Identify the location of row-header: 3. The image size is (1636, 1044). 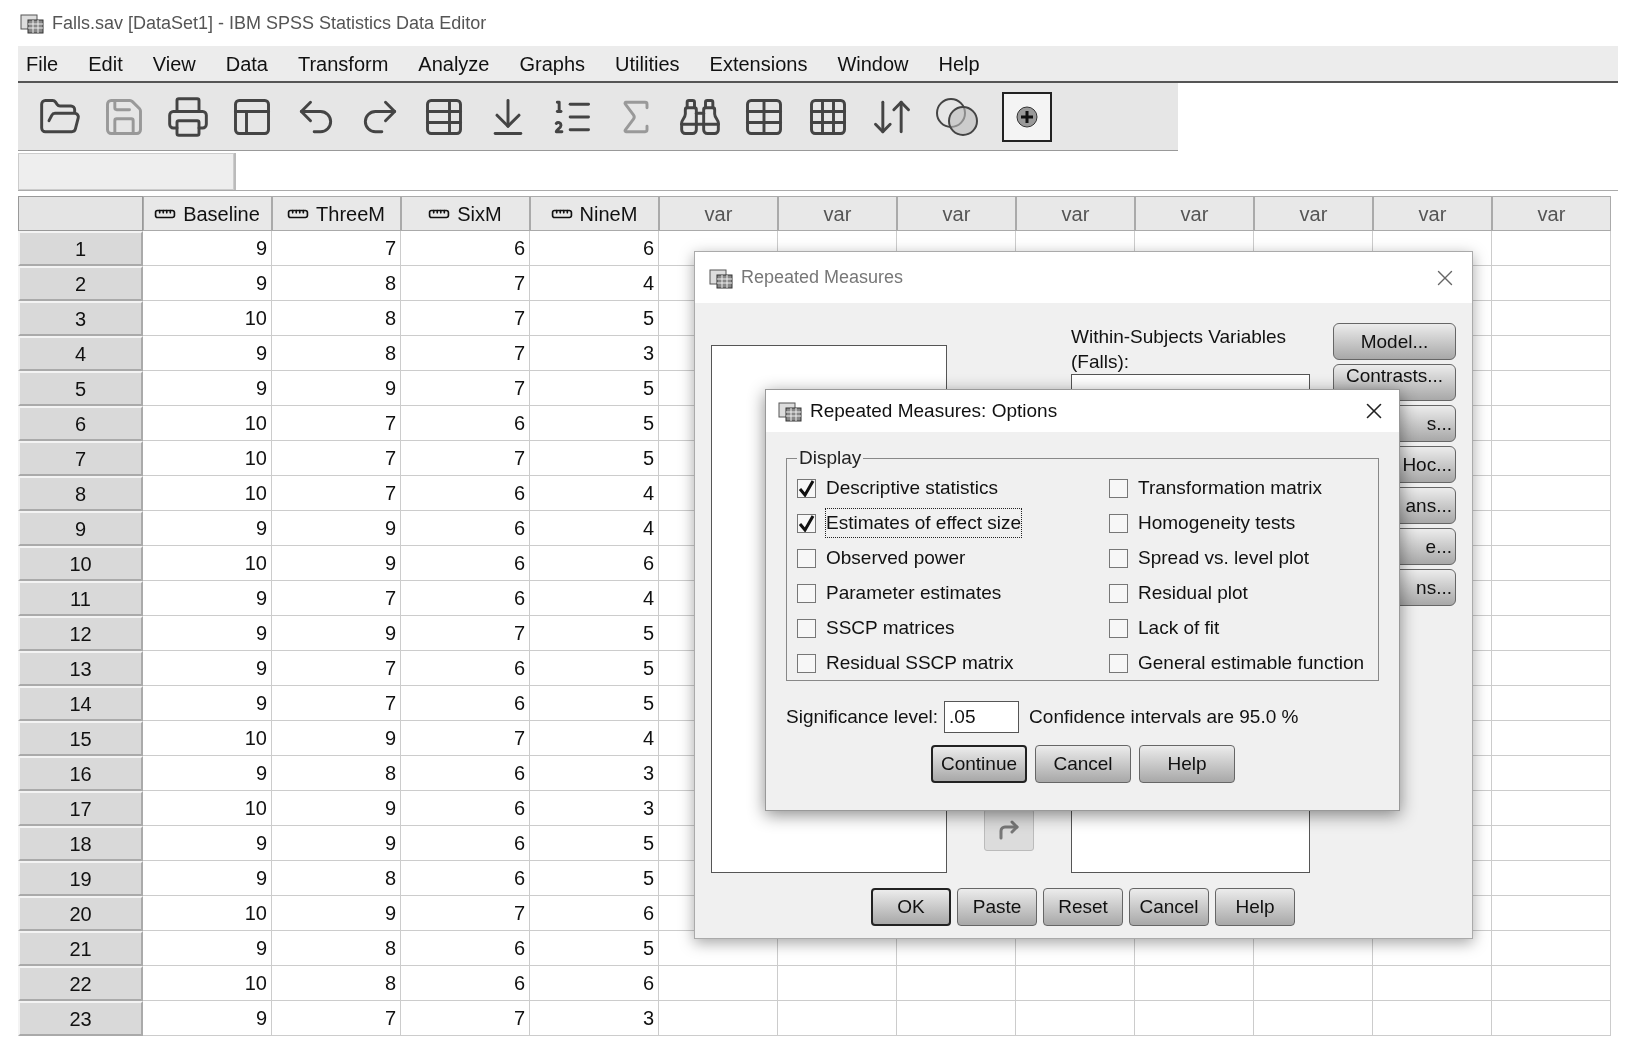
(80, 318).